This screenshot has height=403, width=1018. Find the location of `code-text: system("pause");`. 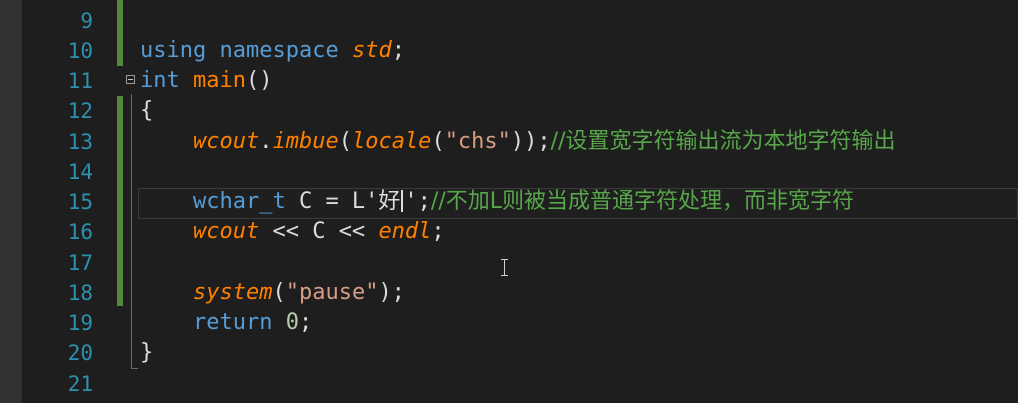

code-text: system("pause"); is located at coordinates (272, 293).